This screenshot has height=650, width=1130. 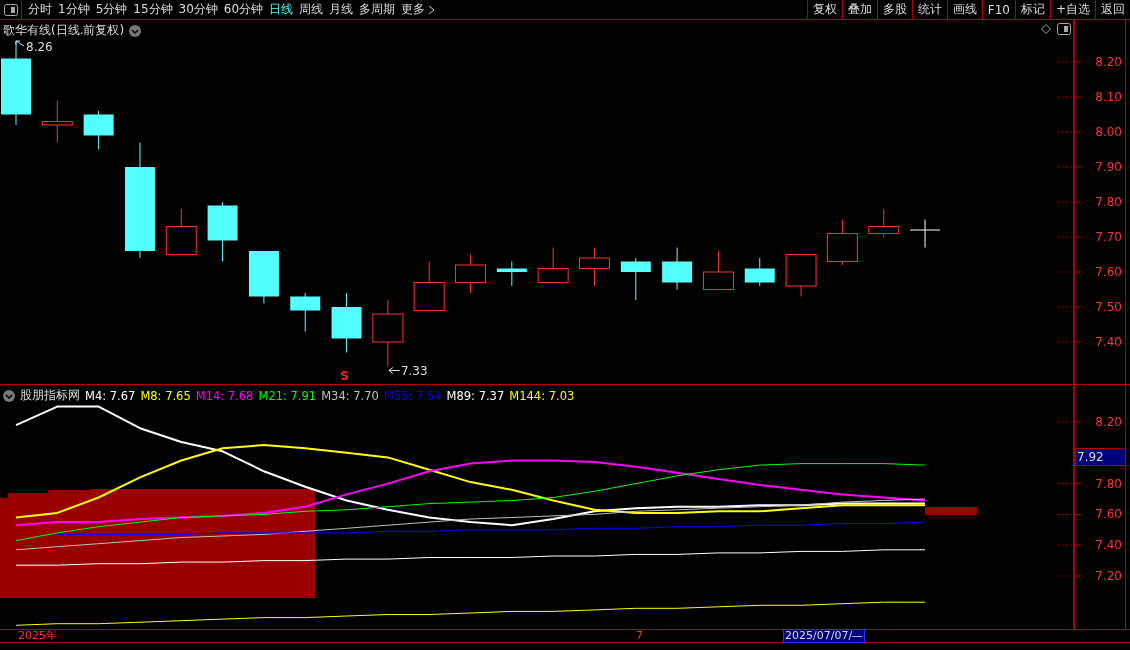 I want to click on diamond-icon, so click(x=1046, y=29).